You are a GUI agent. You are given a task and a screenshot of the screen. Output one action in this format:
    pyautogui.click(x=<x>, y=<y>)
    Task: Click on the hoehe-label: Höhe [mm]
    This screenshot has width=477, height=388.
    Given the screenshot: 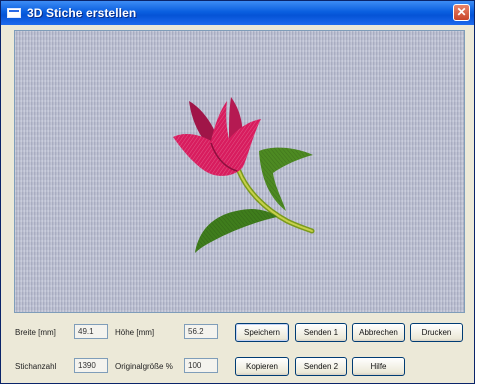 What is the action you would take?
    pyautogui.click(x=135, y=332)
    